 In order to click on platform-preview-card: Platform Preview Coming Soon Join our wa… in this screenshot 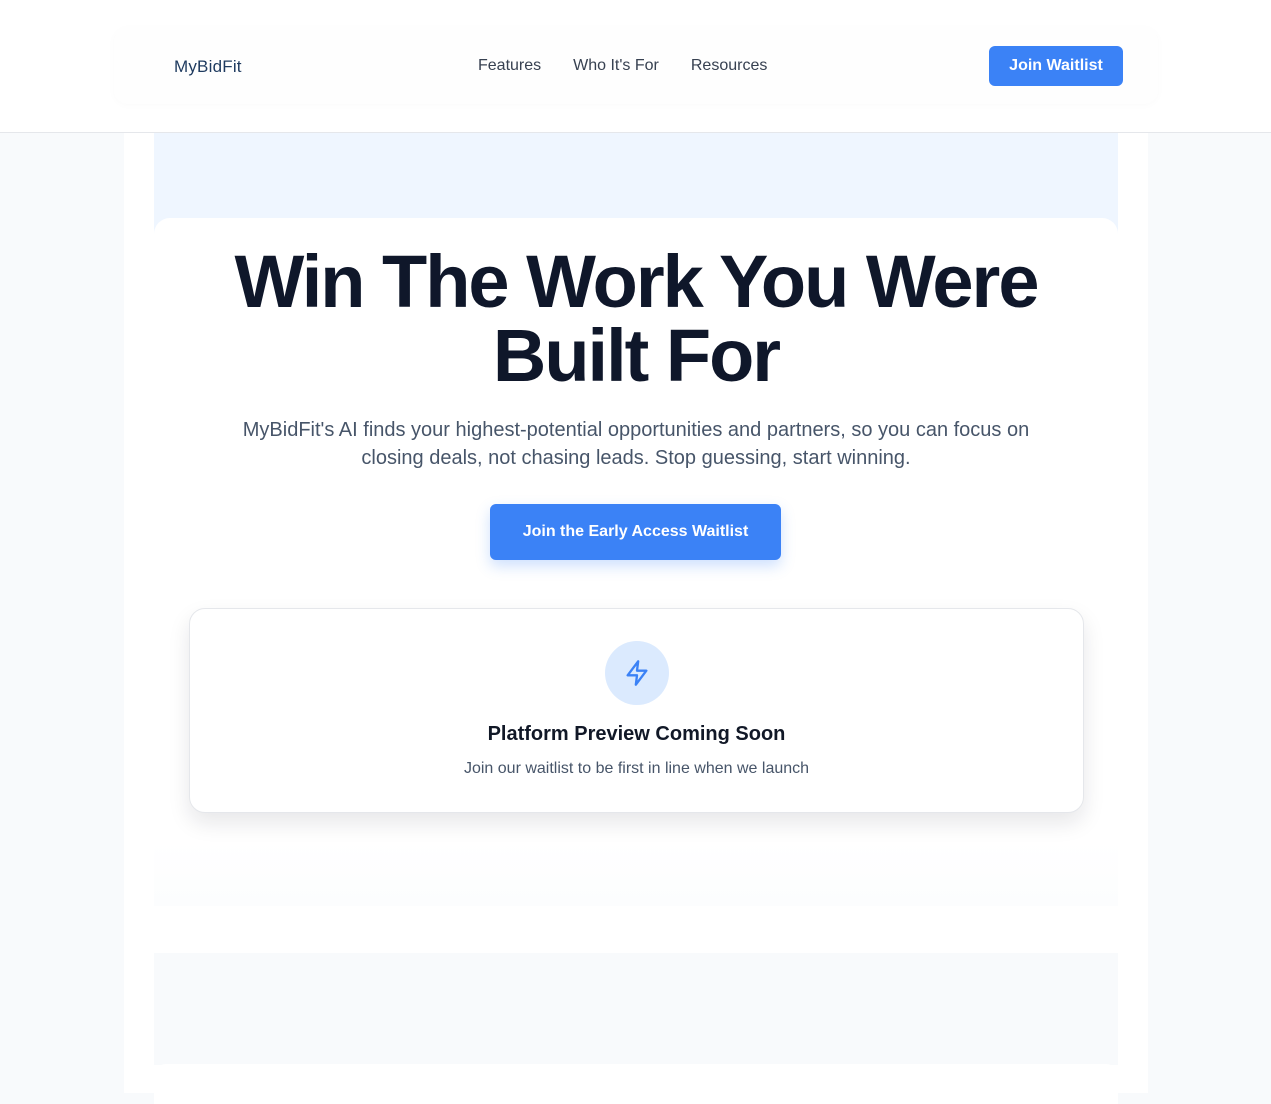, I will do `click(636, 710)`.